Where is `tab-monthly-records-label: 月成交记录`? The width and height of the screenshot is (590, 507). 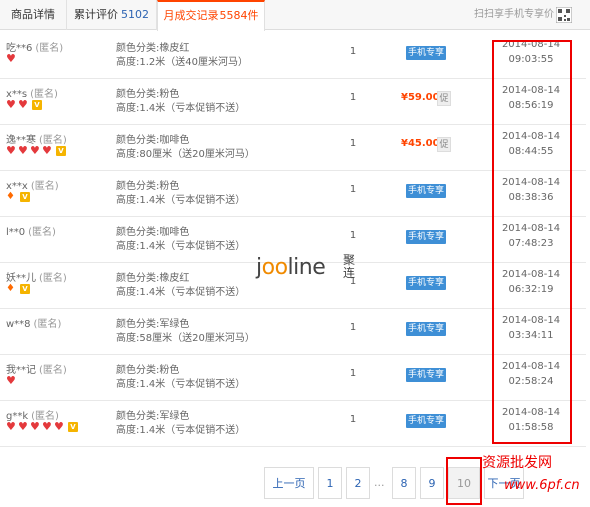 tab-monthly-records-label: 月成交记录 is located at coordinates (191, 15).